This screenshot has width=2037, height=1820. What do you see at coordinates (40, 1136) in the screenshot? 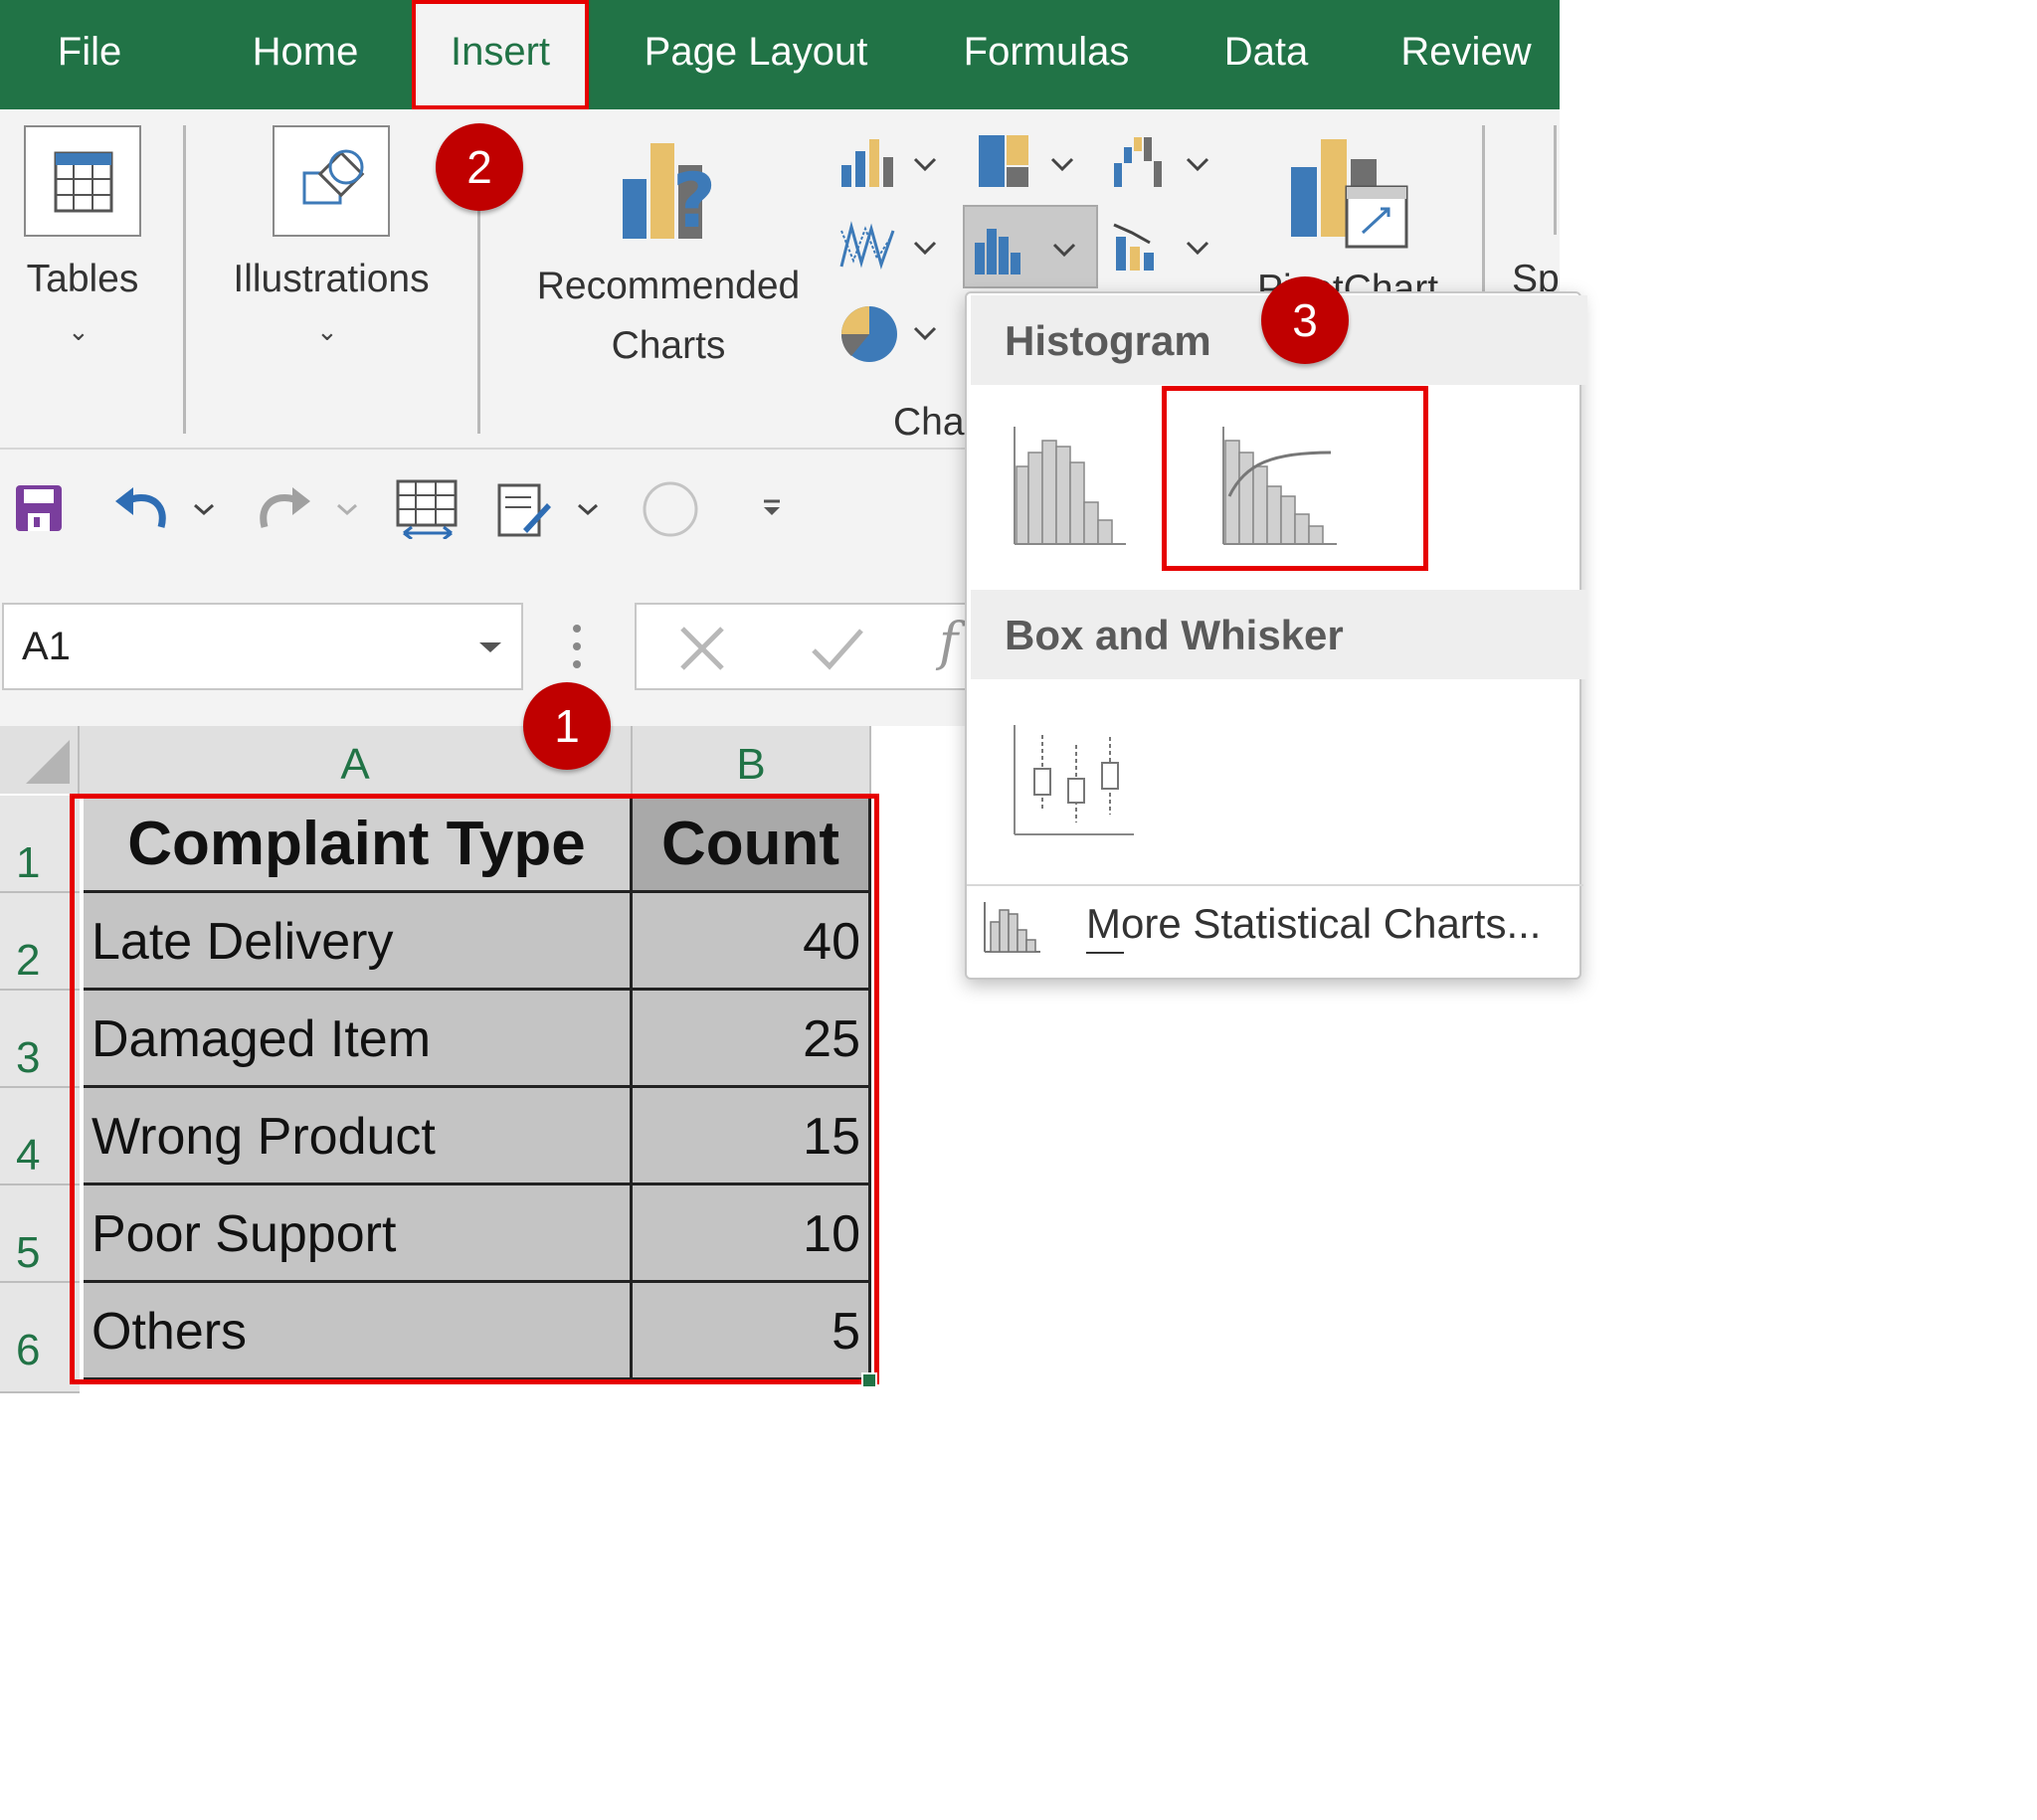
I see `row-header: 4` at bounding box center [40, 1136].